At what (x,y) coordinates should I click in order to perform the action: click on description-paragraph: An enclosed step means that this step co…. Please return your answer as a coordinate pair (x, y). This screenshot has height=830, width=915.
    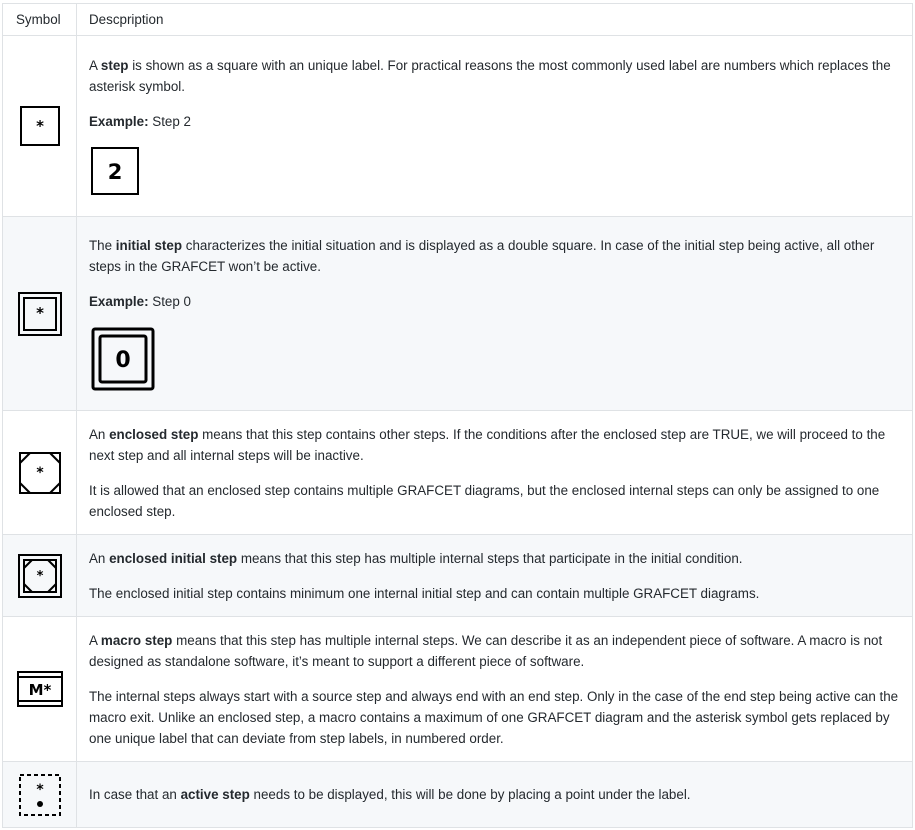
    Looking at the image, I should click on (494, 445).